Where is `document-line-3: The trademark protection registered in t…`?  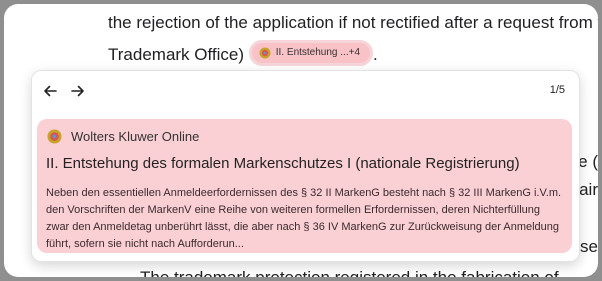 document-line-3: The trademark protection registered in t… is located at coordinates (349, 272).